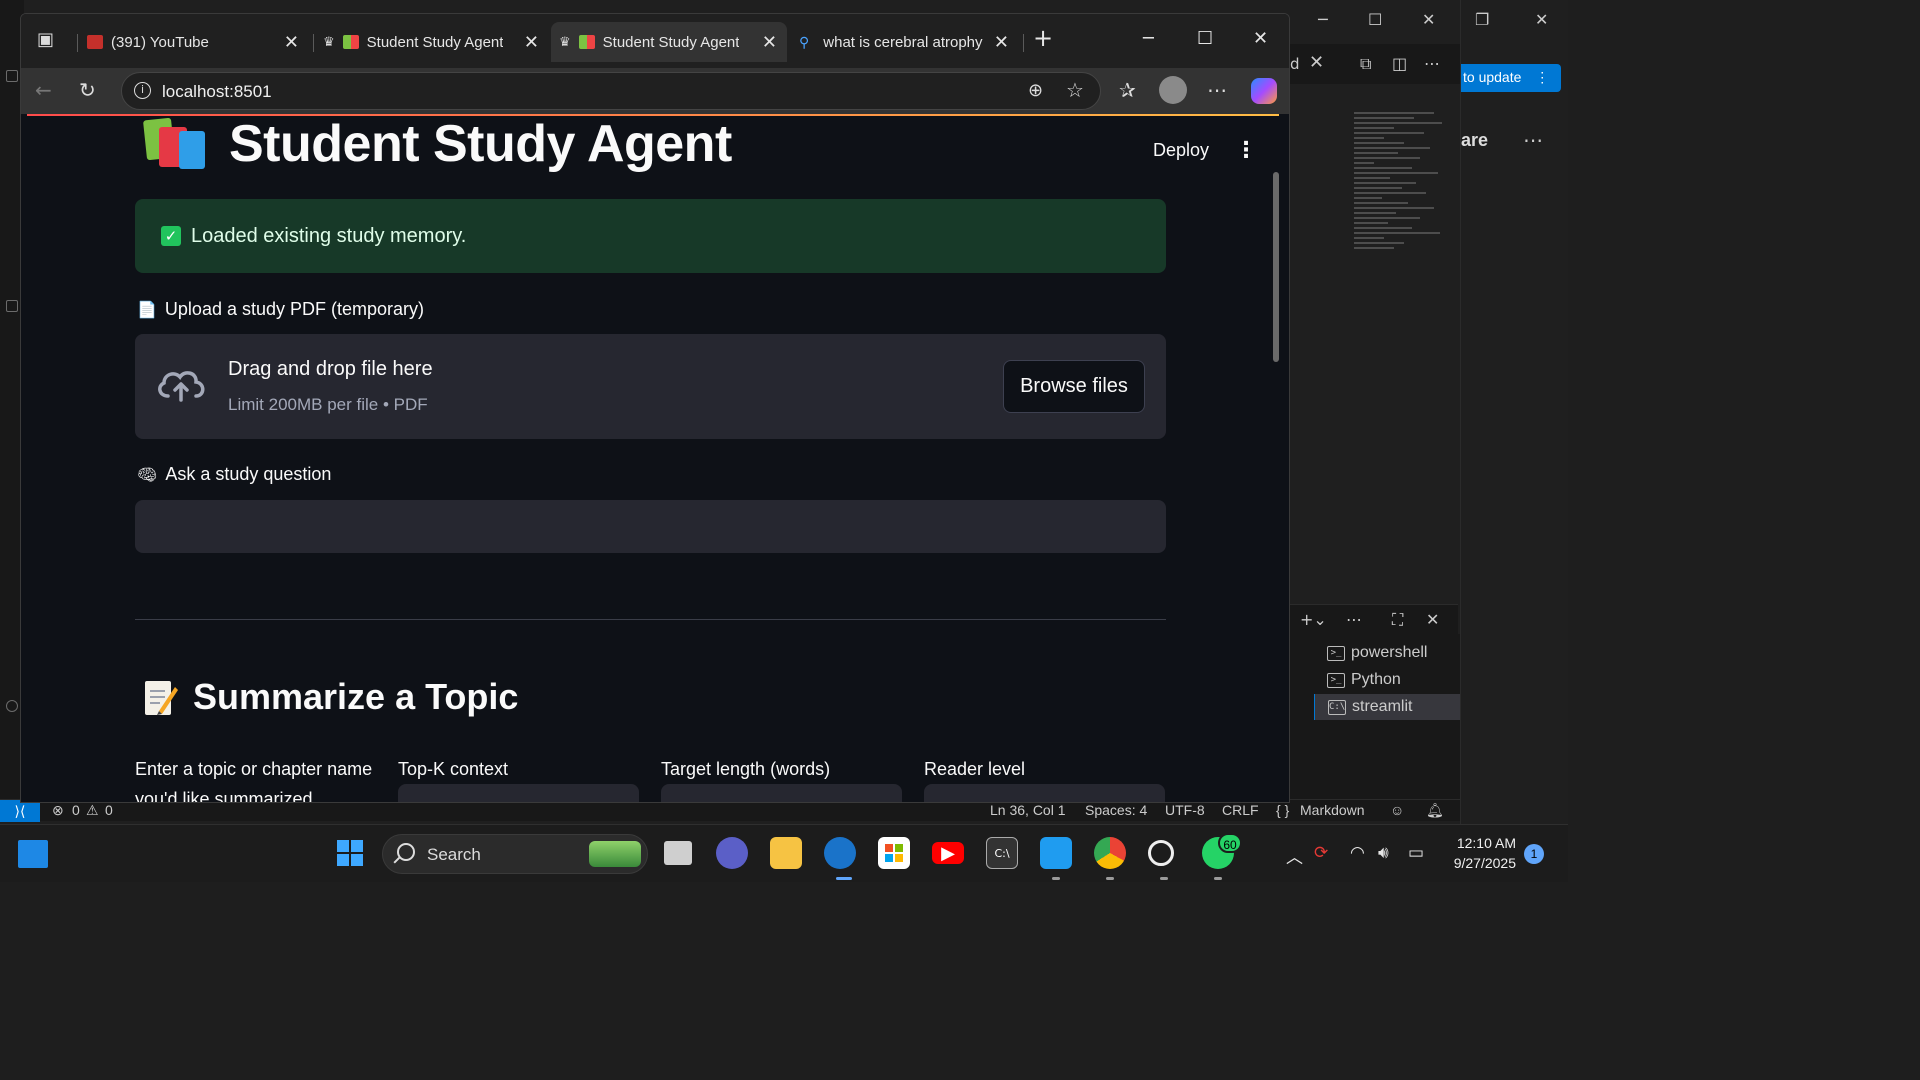 Image resolution: width=1920 pixels, height=1080 pixels. Describe the element at coordinates (1511, 78) in the screenshot. I see `update-button: to update ⋮` at that location.